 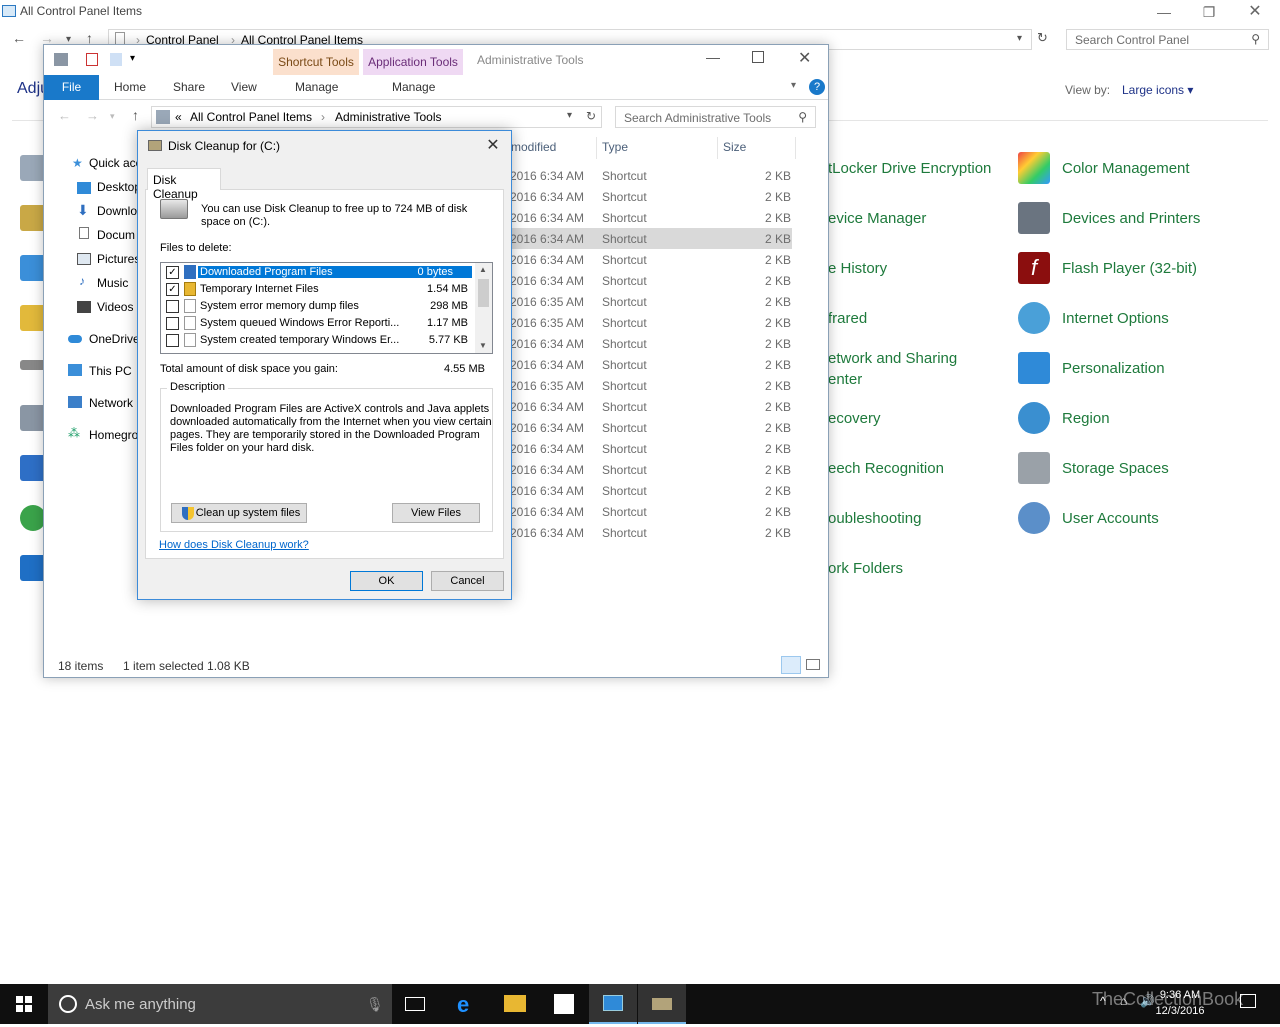 What do you see at coordinates (715, 117) in the screenshot?
I see `explorer-search-input: Search Administrative Tools ⚲` at bounding box center [715, 117].